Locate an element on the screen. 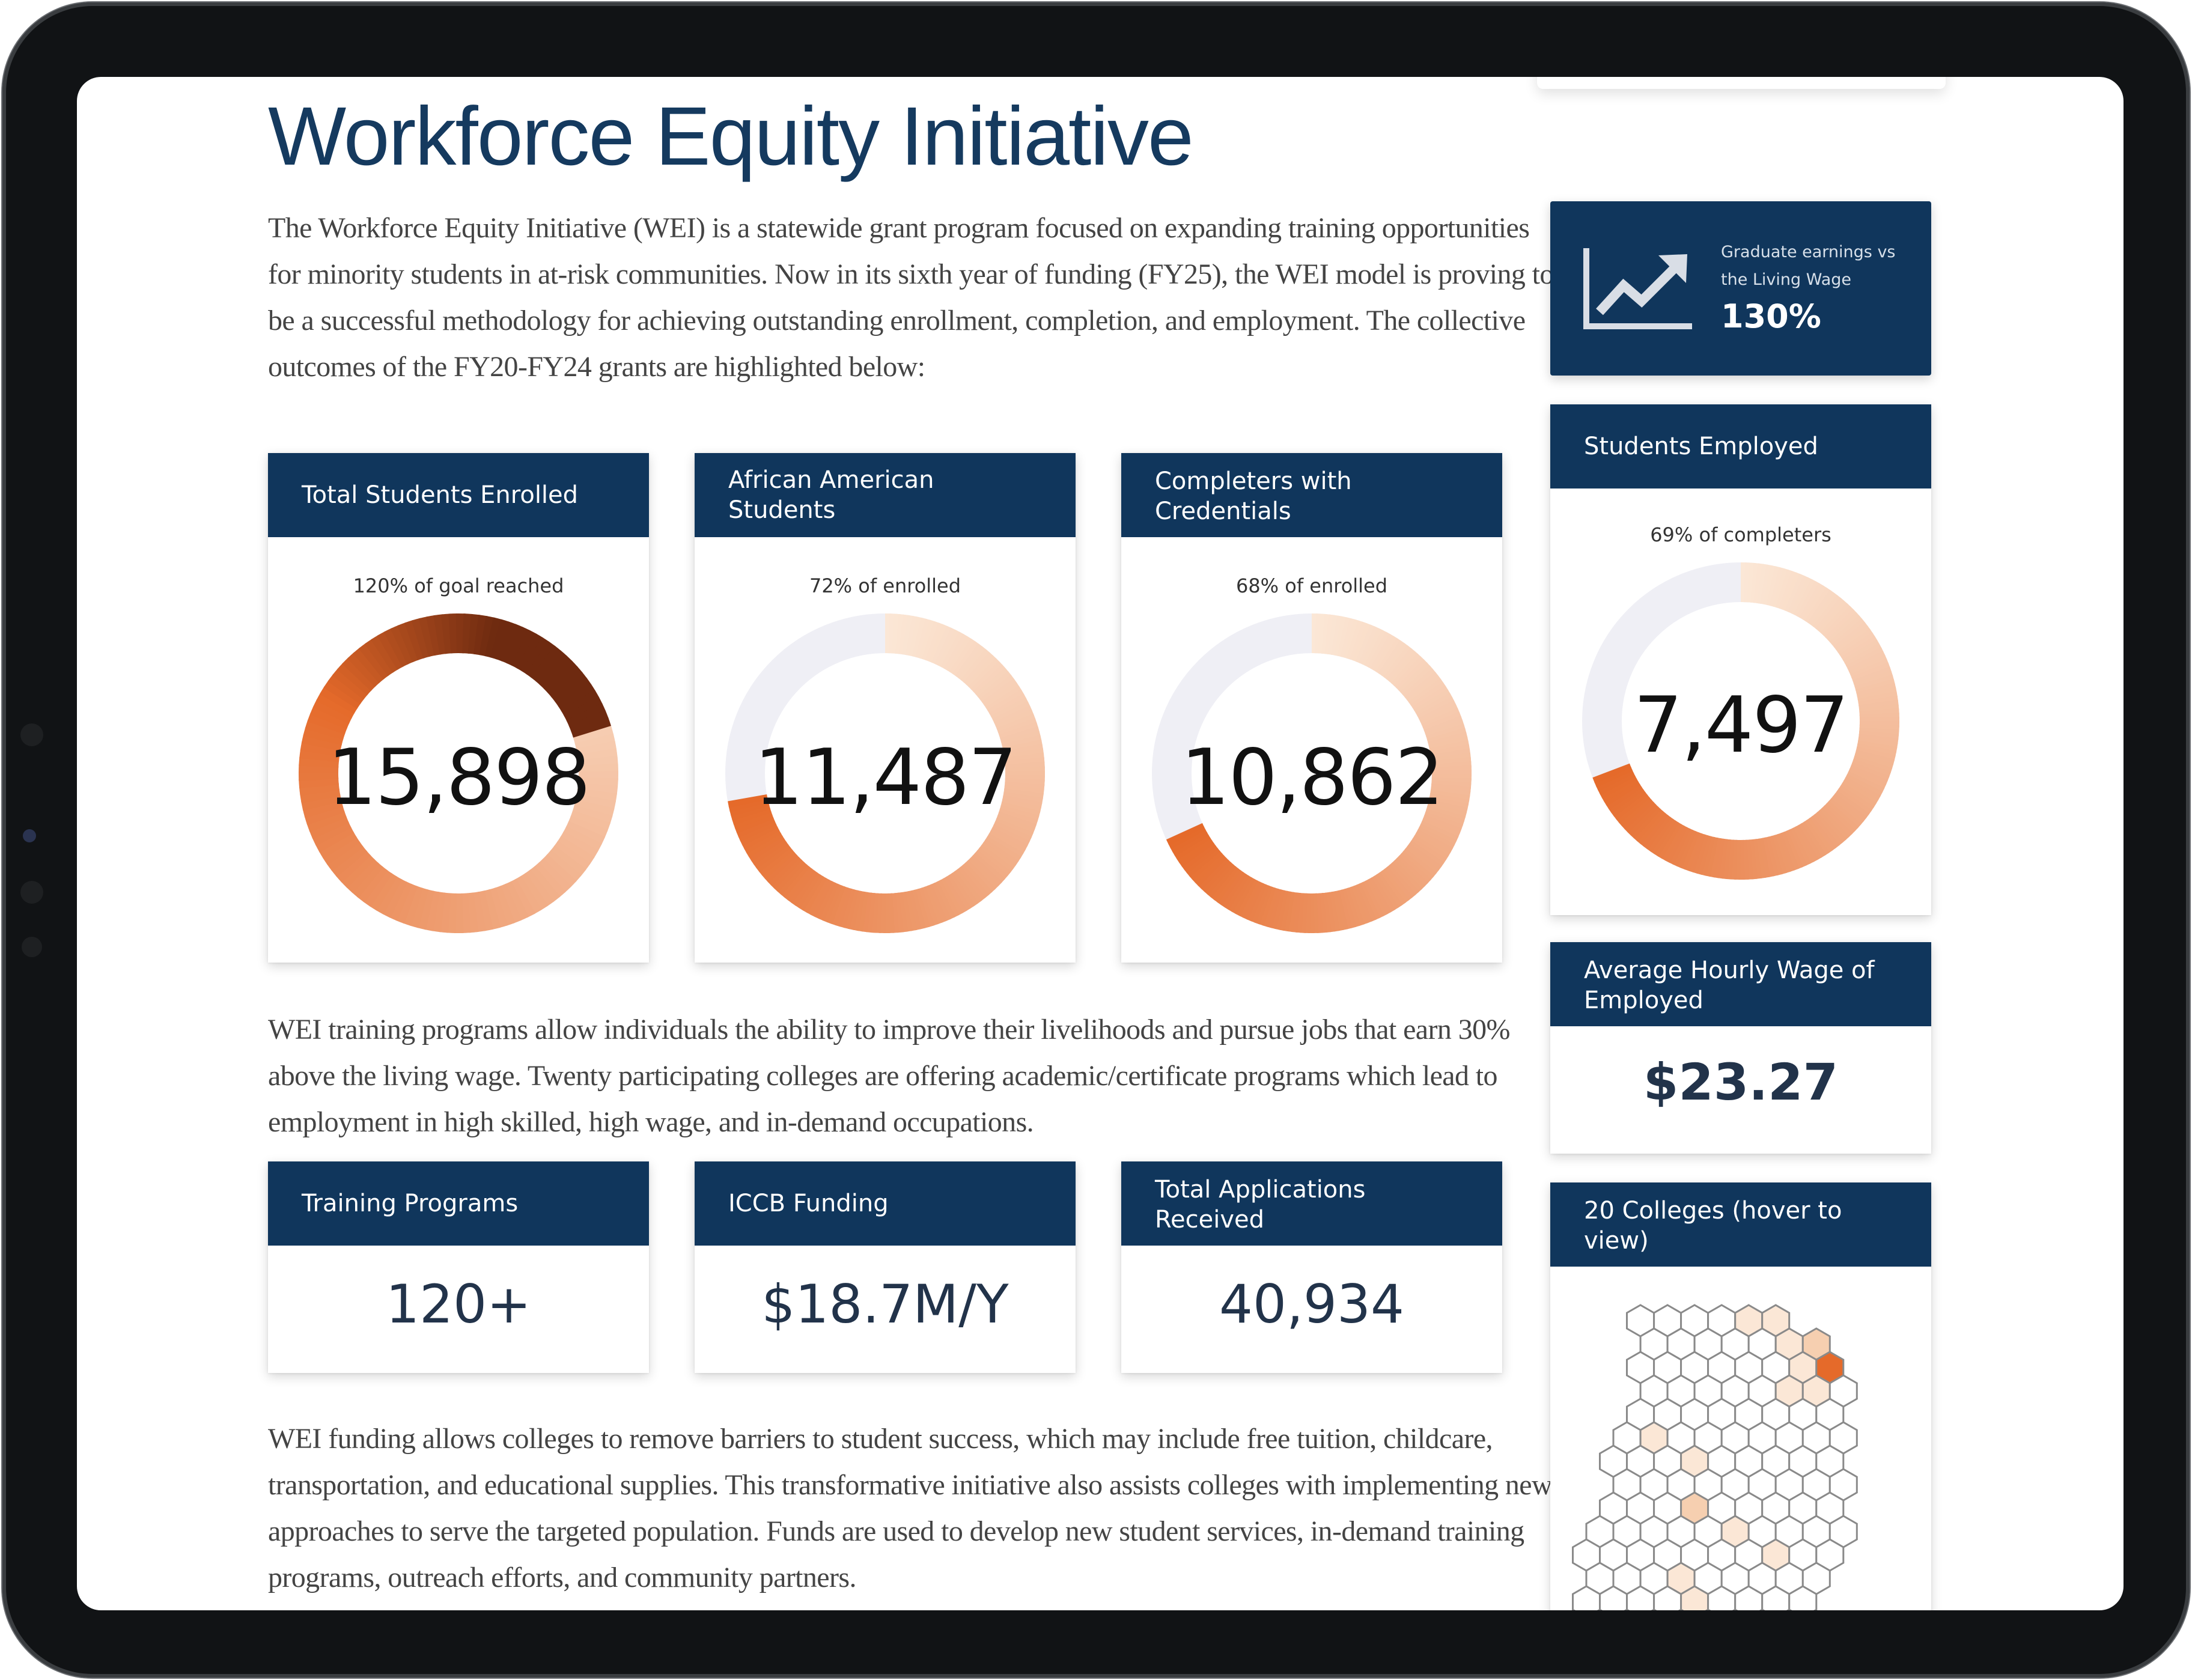 This screenshot has width=2192, height=1680. card-header: ICCB Funding is located at coordinates (885, 1203).